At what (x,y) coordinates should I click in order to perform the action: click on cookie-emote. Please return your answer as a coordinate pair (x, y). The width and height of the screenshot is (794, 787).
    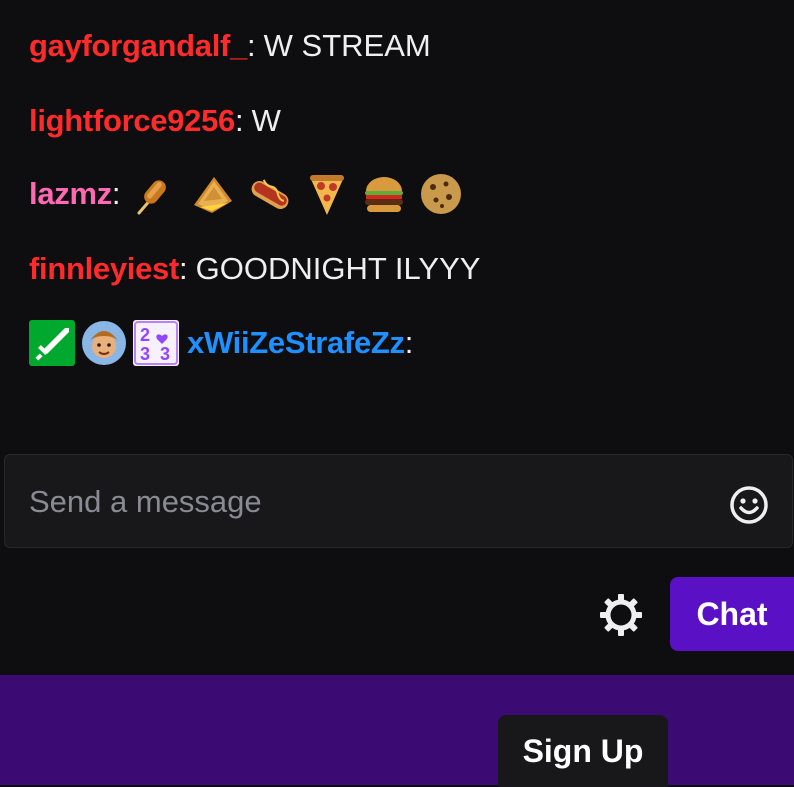
    Looking at the image, I should click on (441, 194).